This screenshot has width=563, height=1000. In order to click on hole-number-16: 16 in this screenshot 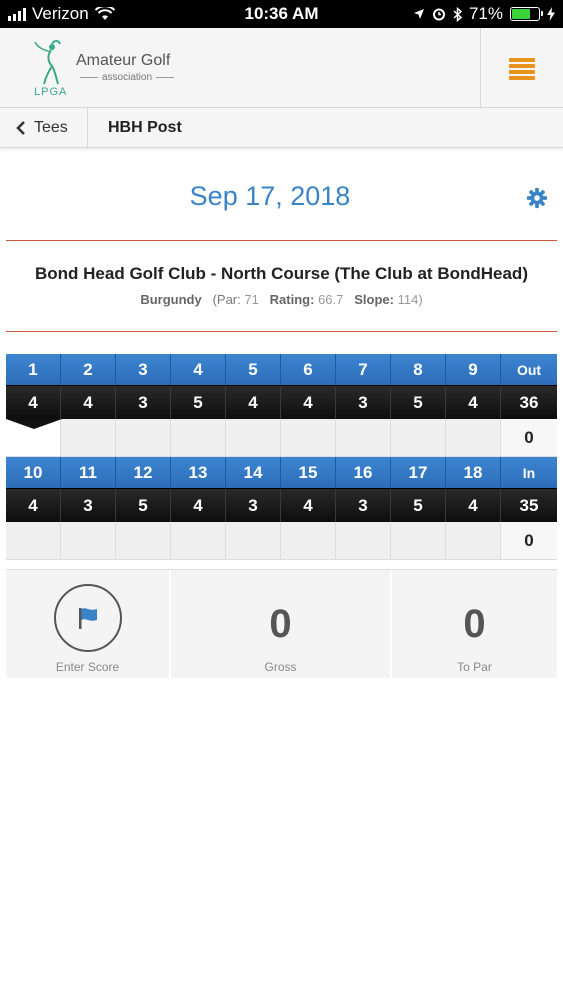, I will do `click(363, 472)`.